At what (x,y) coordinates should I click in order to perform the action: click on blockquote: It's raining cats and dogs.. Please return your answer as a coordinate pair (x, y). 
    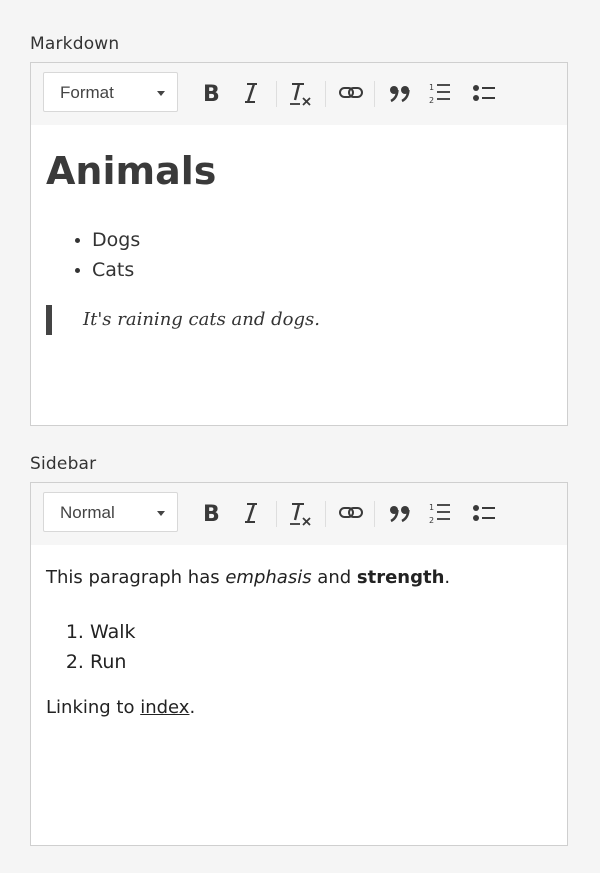
    Looking at the image, I should click on (183, 320).